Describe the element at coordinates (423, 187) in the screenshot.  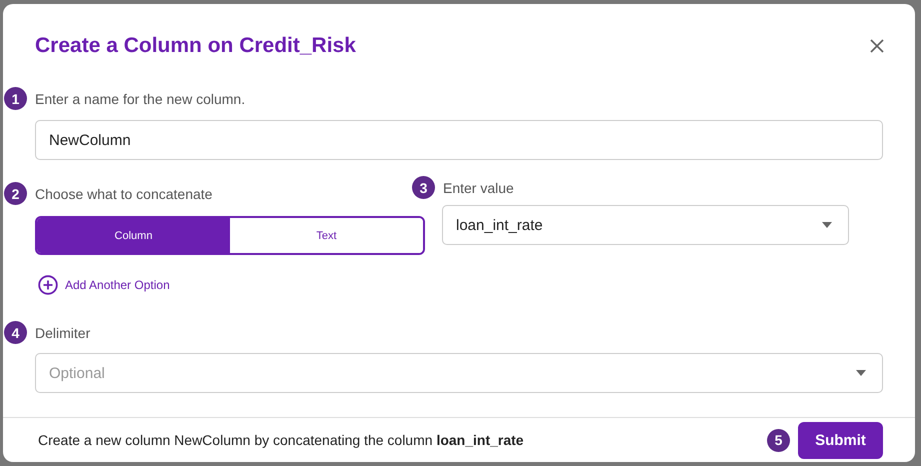
I see `step-badge: 3` at that location.